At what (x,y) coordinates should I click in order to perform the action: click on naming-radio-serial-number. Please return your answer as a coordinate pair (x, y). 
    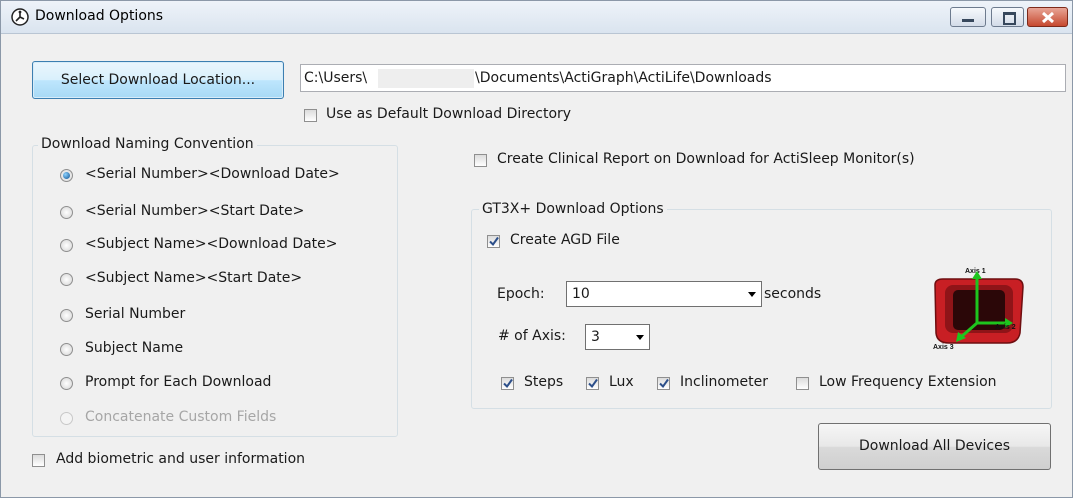
    Looking at the image, I should click on (66, 315).